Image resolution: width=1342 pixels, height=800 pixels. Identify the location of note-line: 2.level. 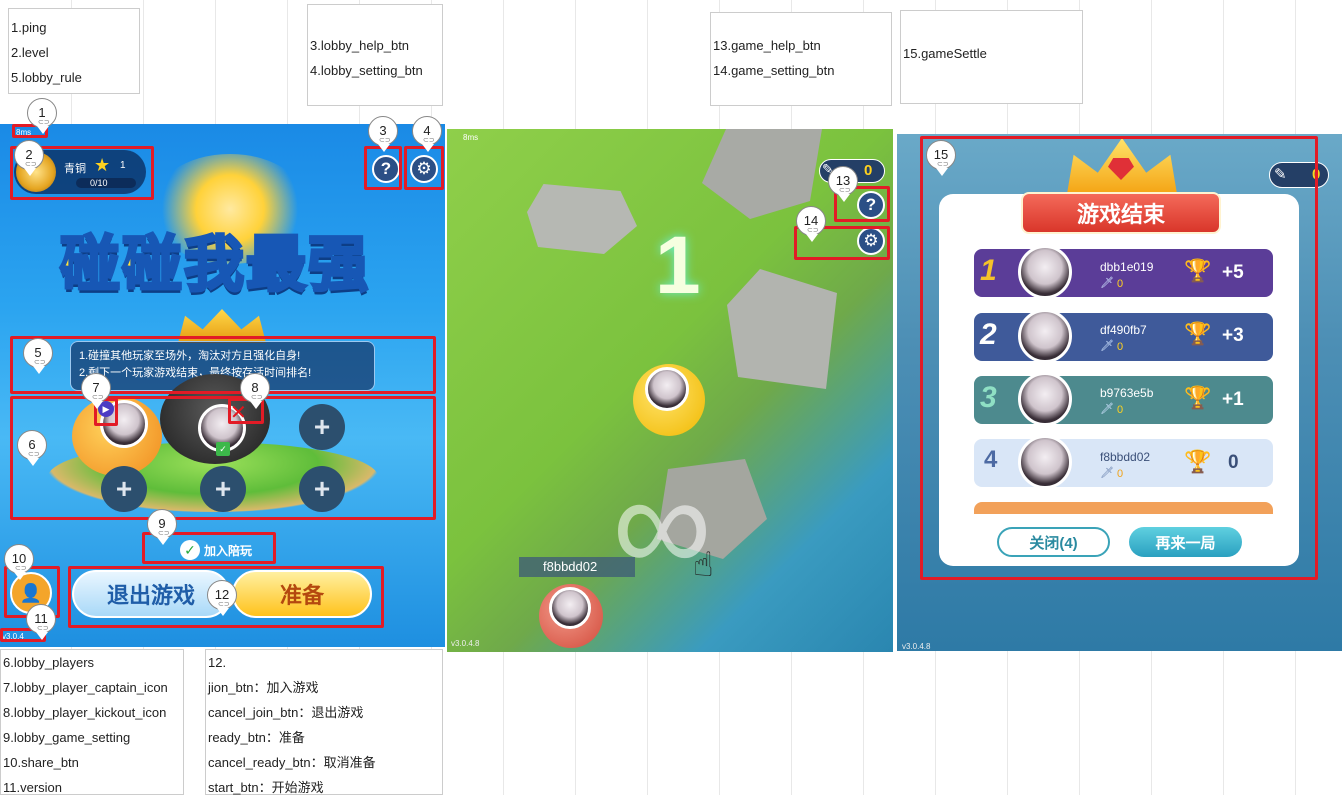
(30, 52).